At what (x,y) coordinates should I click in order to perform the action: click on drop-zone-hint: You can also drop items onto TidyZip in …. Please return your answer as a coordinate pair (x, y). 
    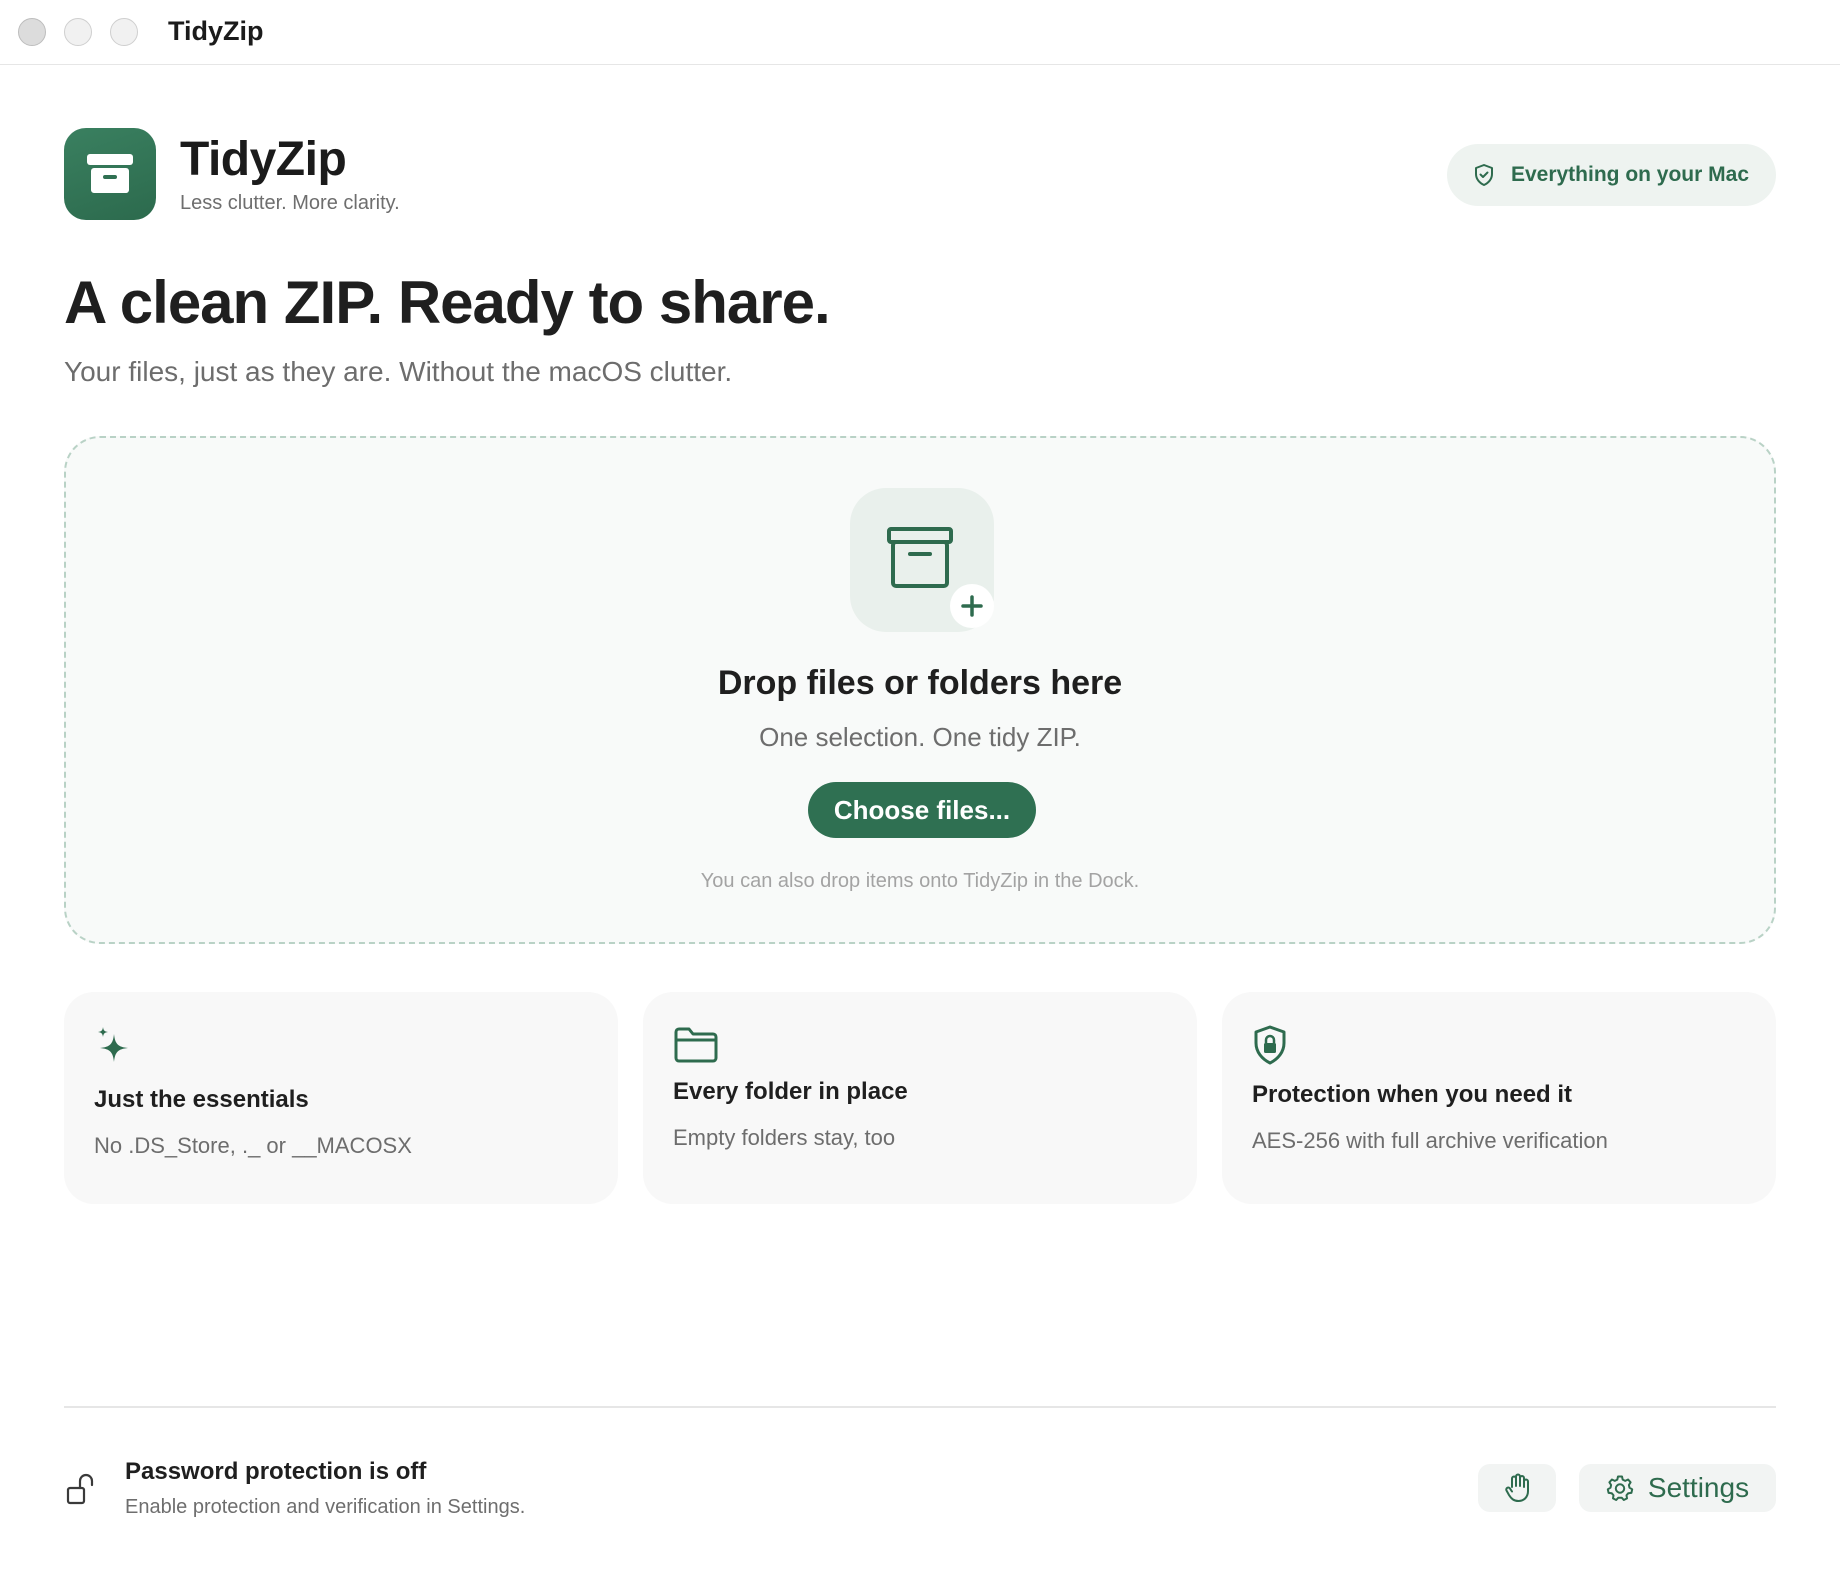
    Looking at the image, I should click on (920, 881).